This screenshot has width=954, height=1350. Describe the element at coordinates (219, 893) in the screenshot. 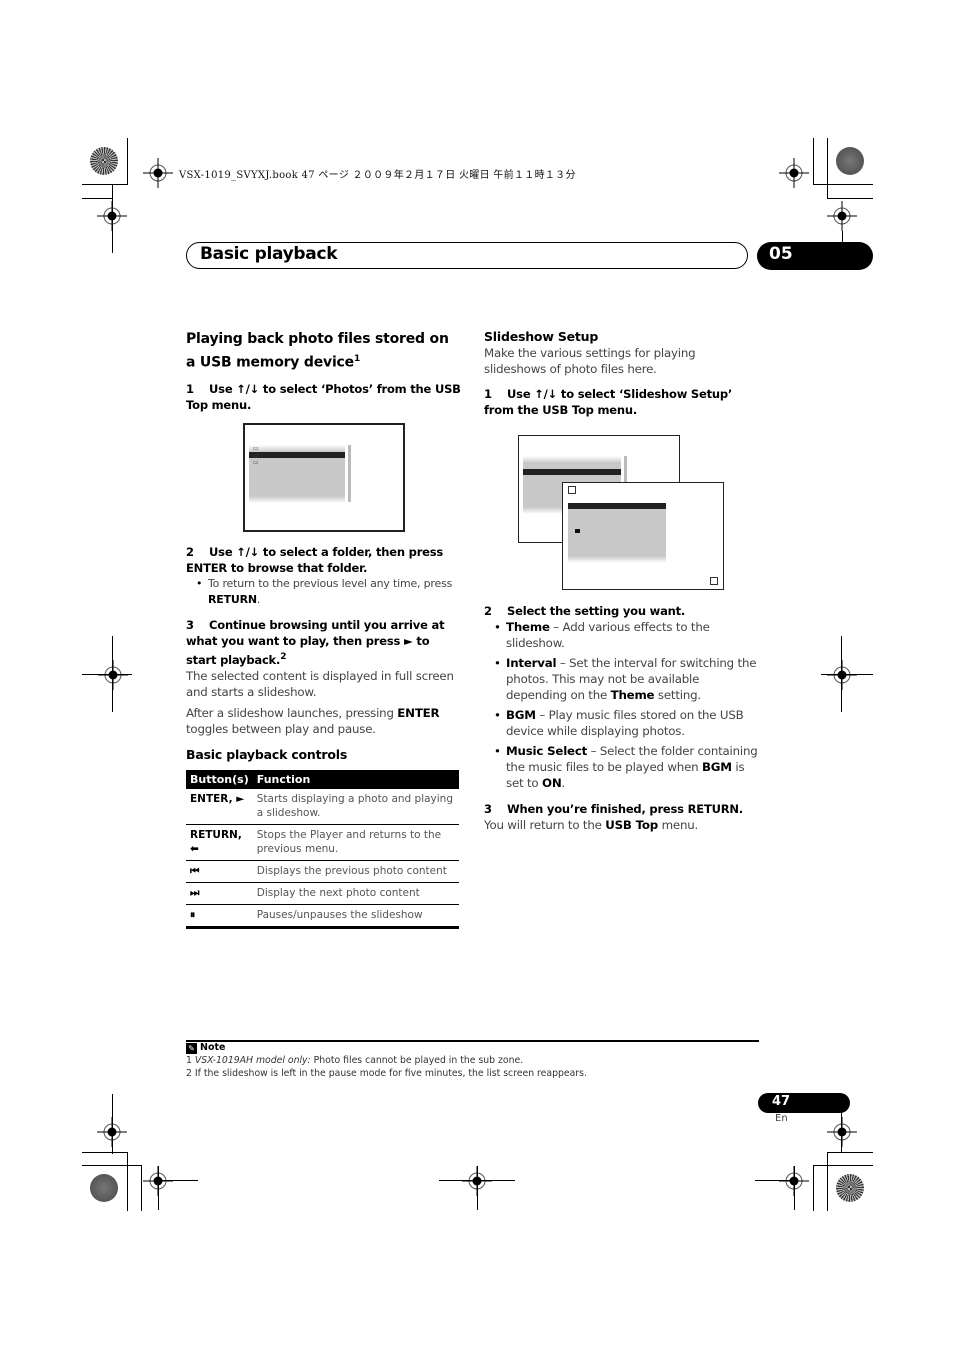

I see `next-icon: ⏭` at that location.